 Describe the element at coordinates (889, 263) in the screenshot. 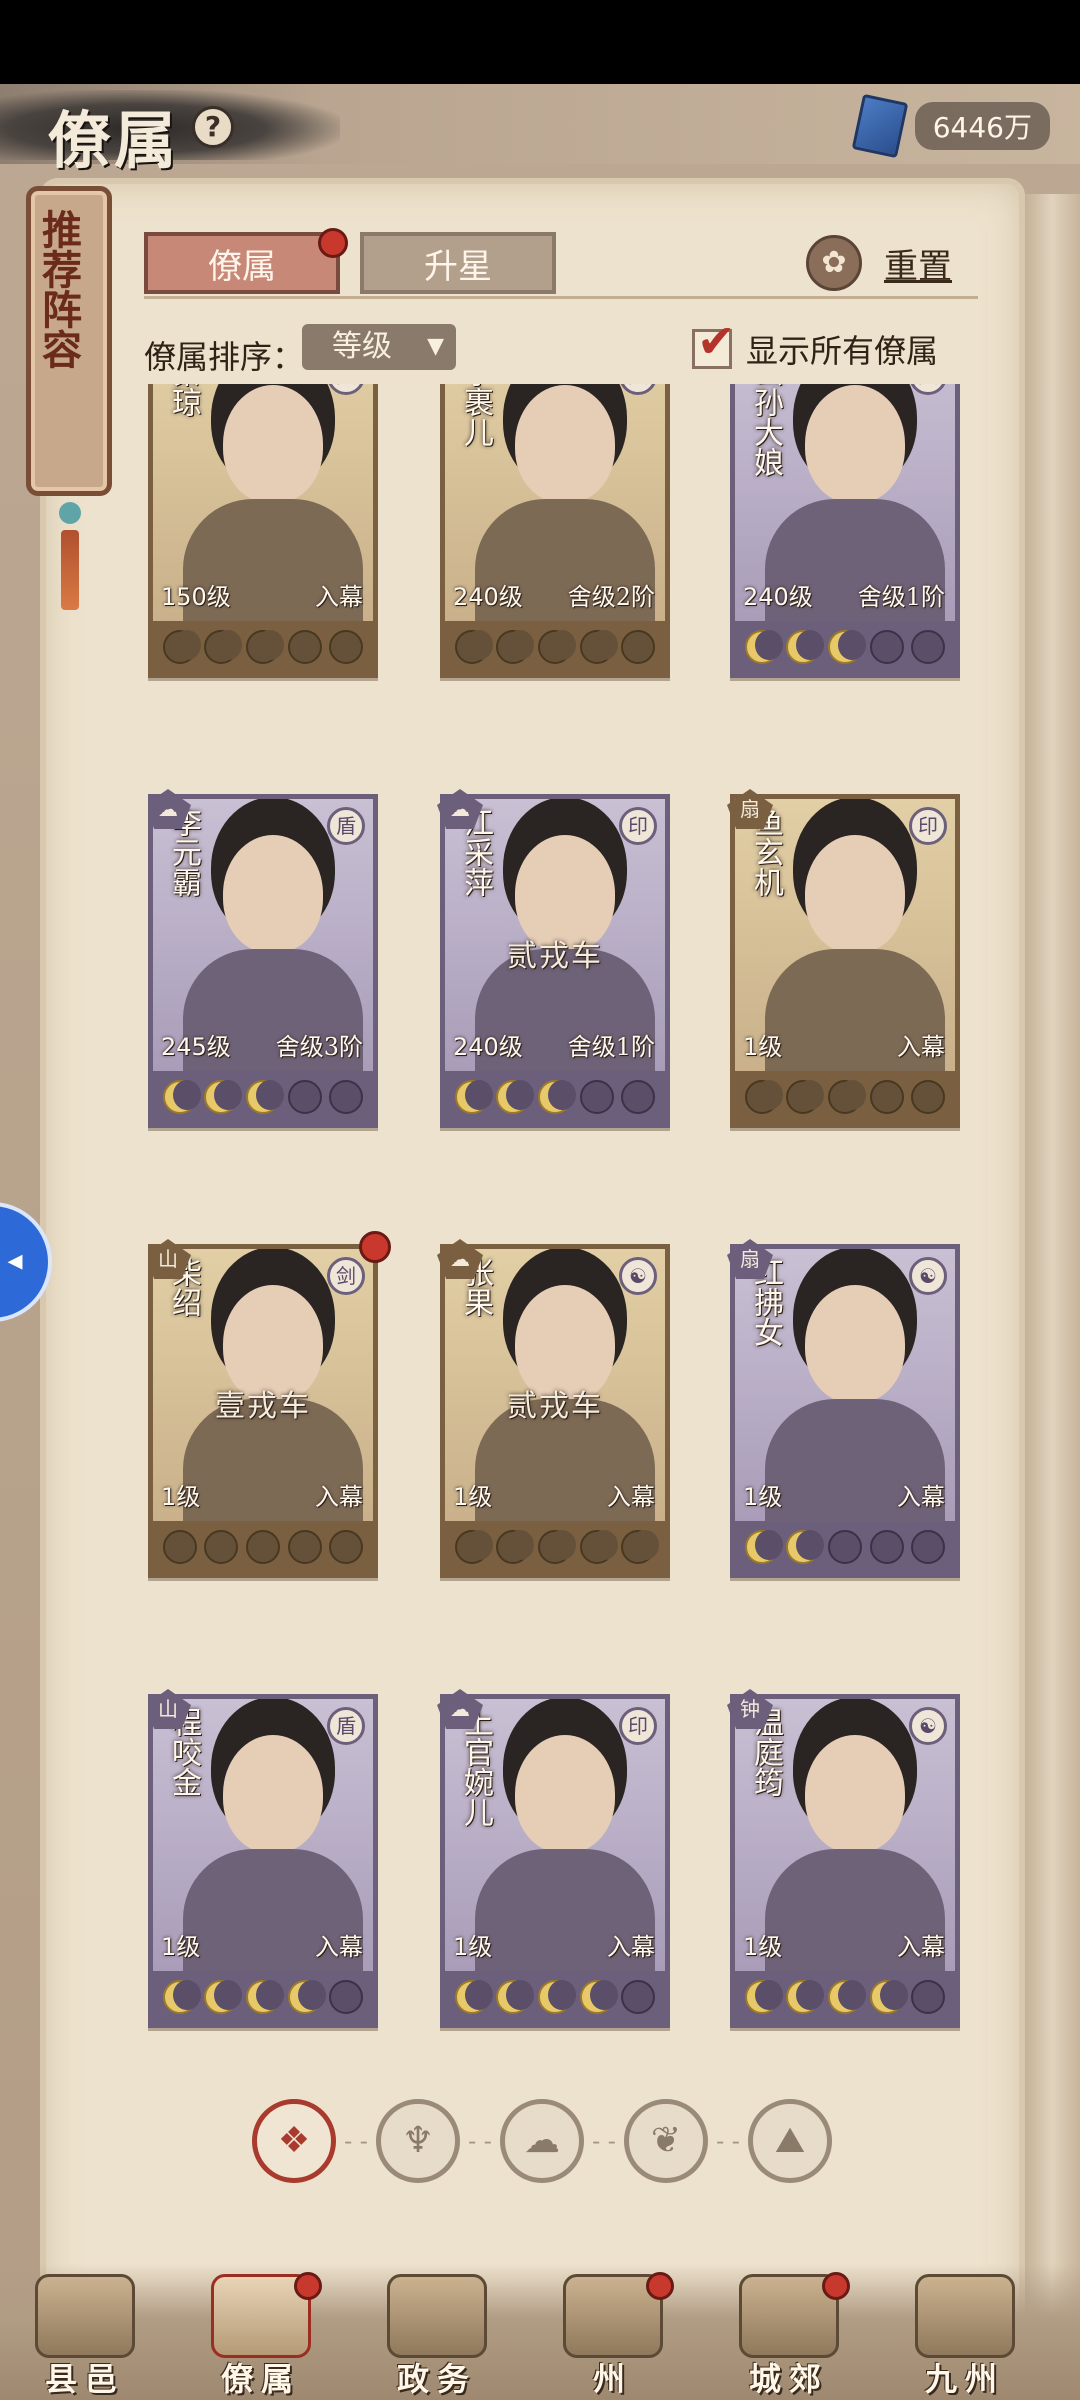

I see `reset-button: ✿ 重置` at that location.